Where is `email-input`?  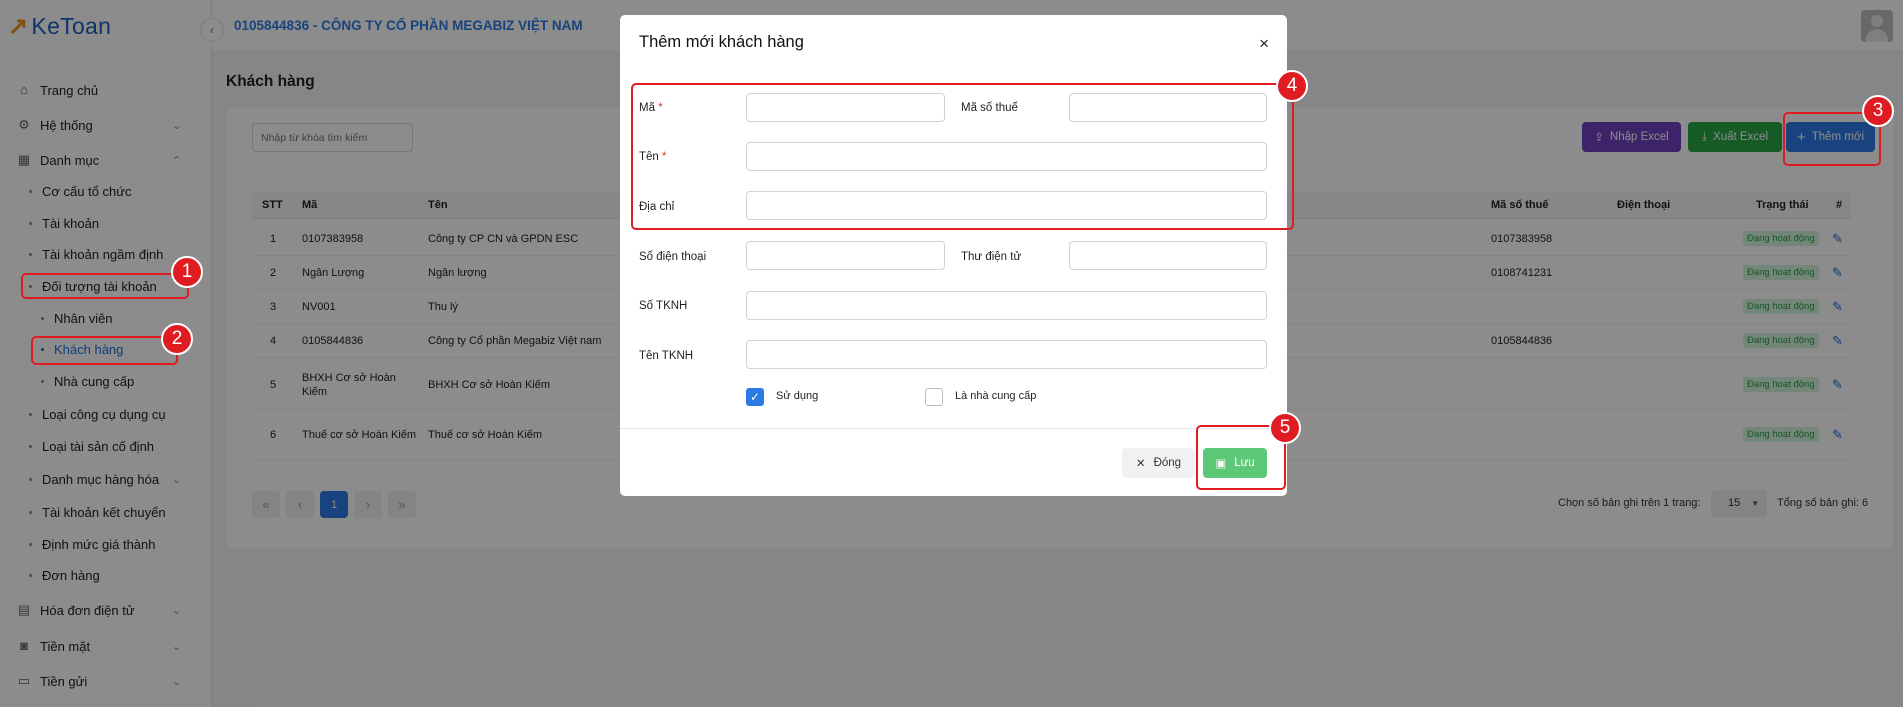 email-input is located at coordinates (1168, 255).